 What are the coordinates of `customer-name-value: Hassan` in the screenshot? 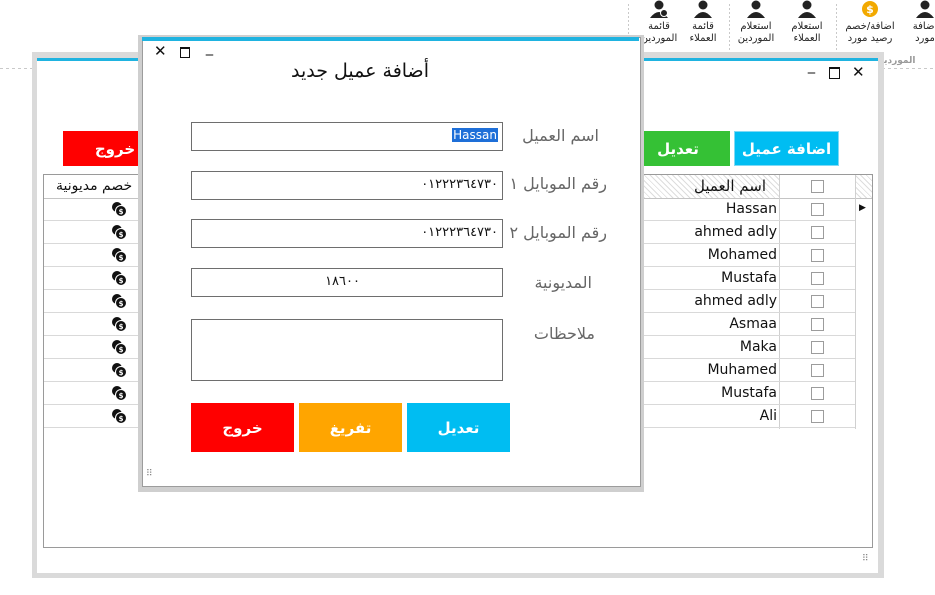 It's located at (475, 135).